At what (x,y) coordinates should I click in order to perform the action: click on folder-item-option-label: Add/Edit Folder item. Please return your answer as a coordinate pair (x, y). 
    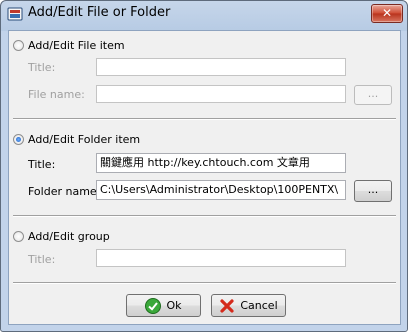
    Looking at the image, I should click on (84, 139).